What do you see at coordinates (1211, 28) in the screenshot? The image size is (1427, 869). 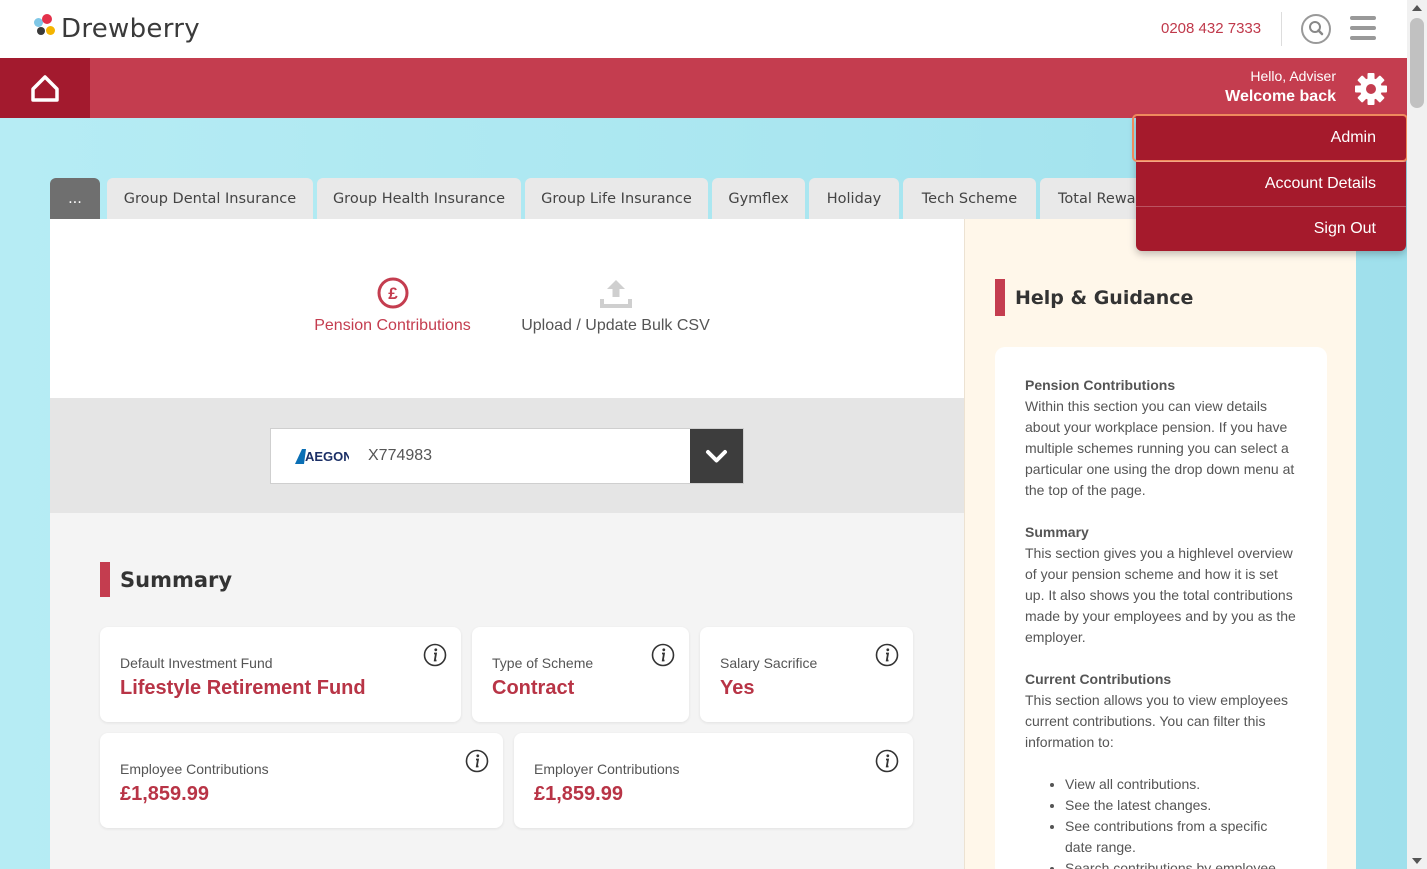 I see `phone-number: 0208 432 7333` at bounding box center [1211, 28].